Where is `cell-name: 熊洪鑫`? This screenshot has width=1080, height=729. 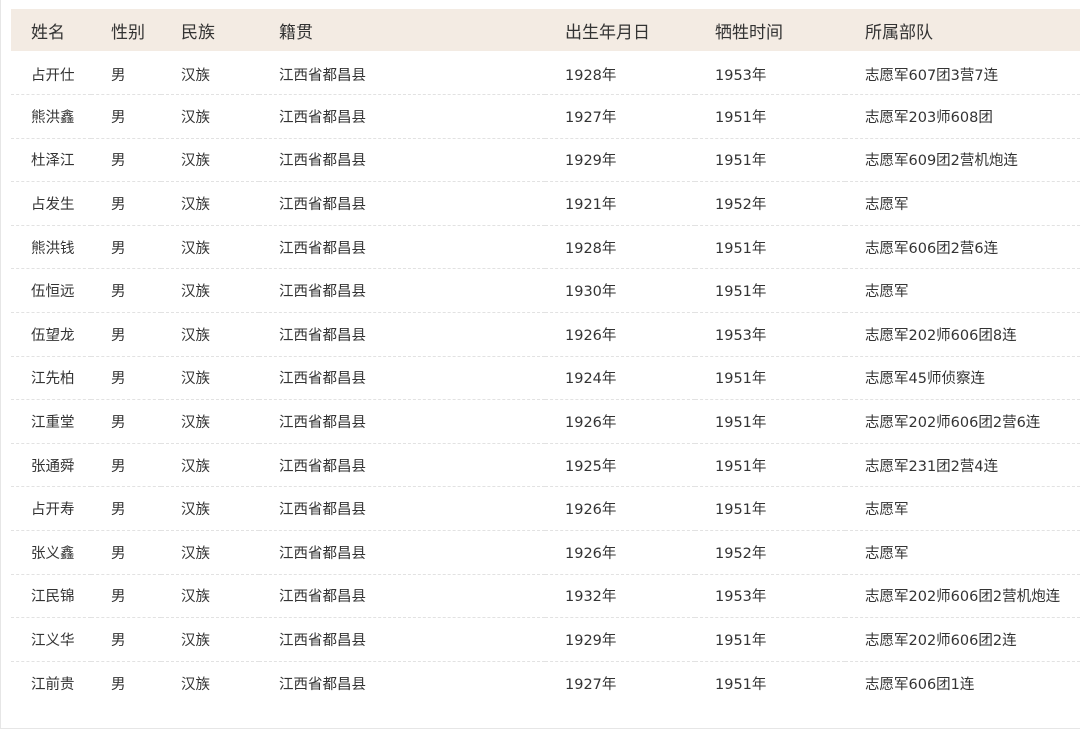 cell-name: 熊洪鑫 is located at coordinates (53, 117).